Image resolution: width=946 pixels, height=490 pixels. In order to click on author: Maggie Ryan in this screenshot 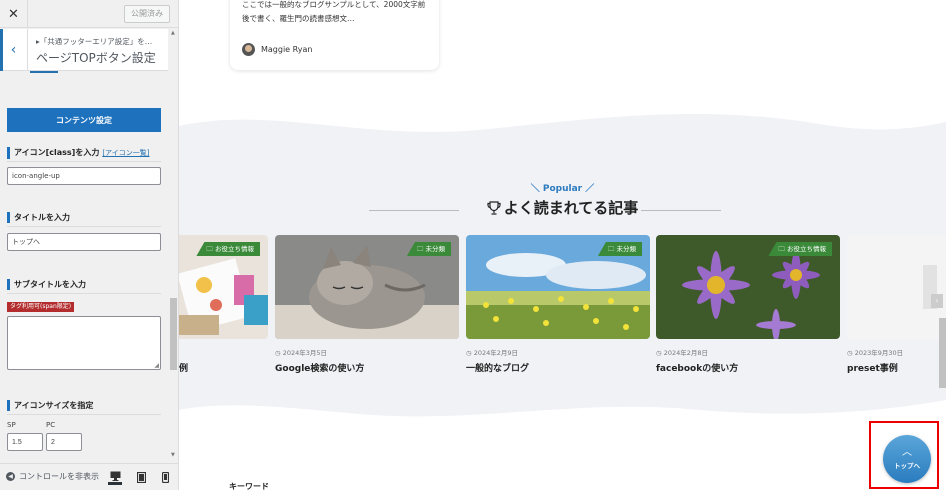, I will do `click(277, 49)`.